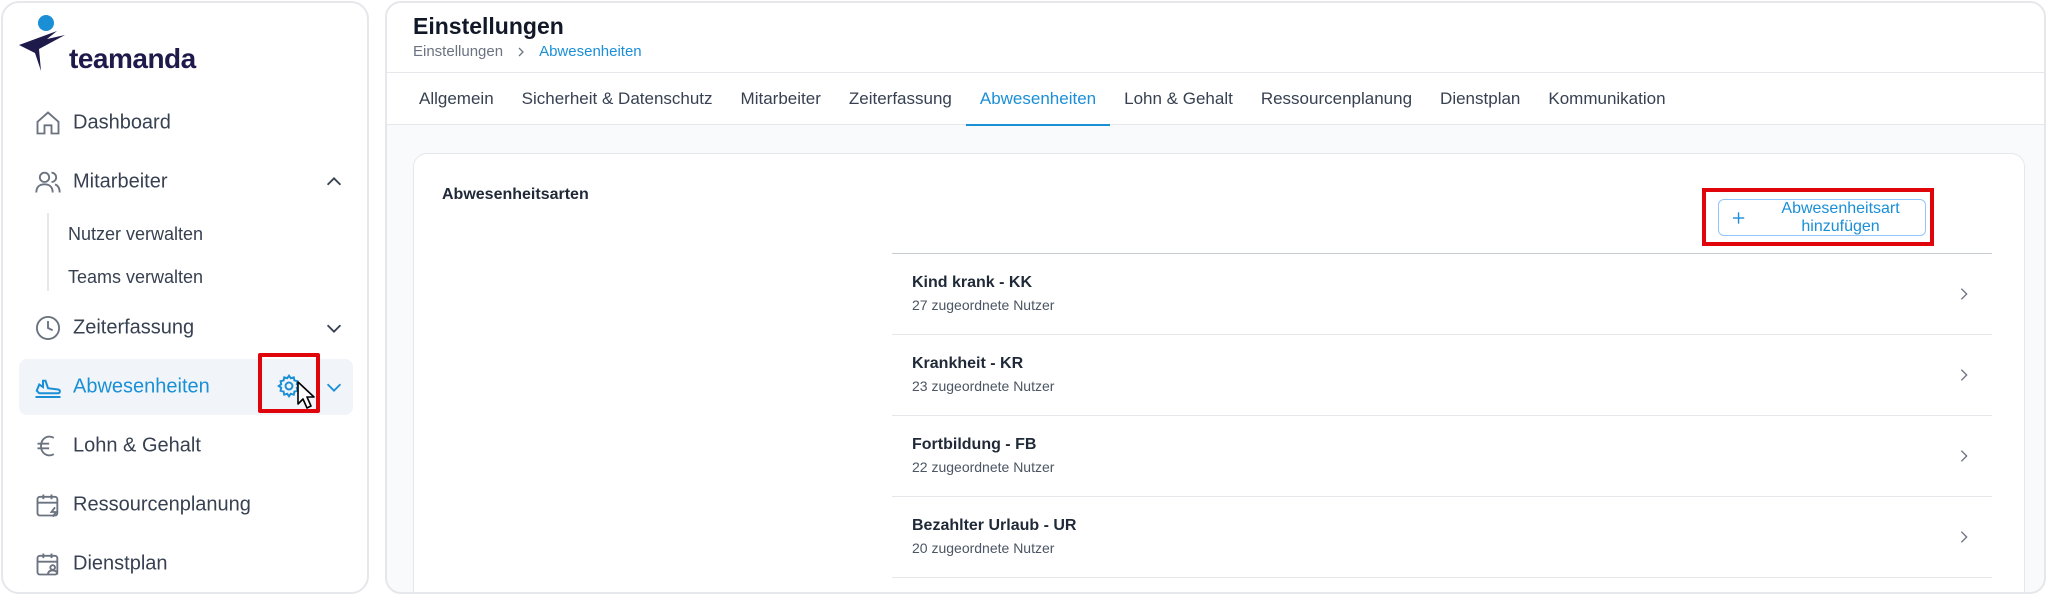  I want to click on sidebar-item-mitarbeiter: Mitarbeiter, so click(186, 182).